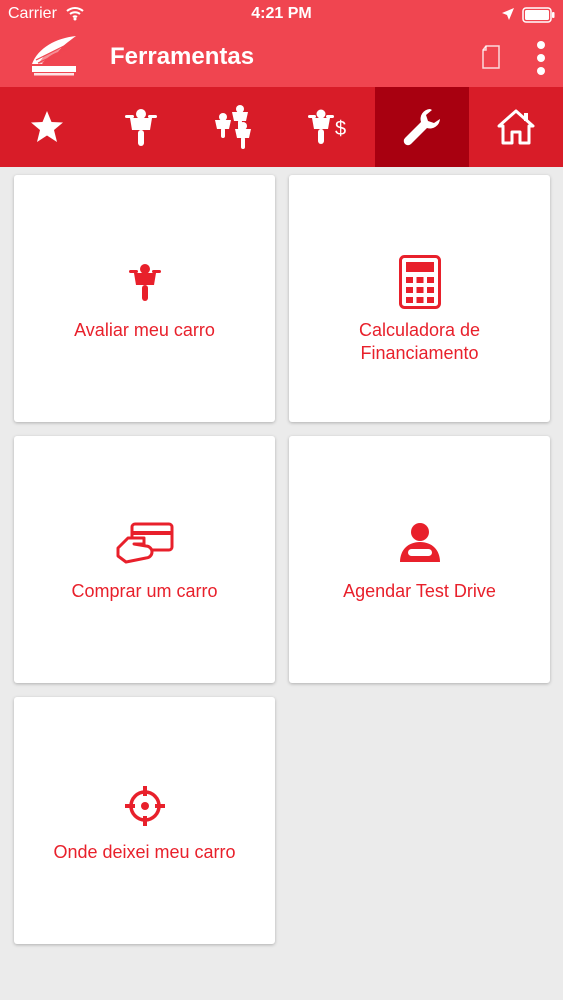  I want to click on card-label: Avaliar meu carro, so click(144, 330).